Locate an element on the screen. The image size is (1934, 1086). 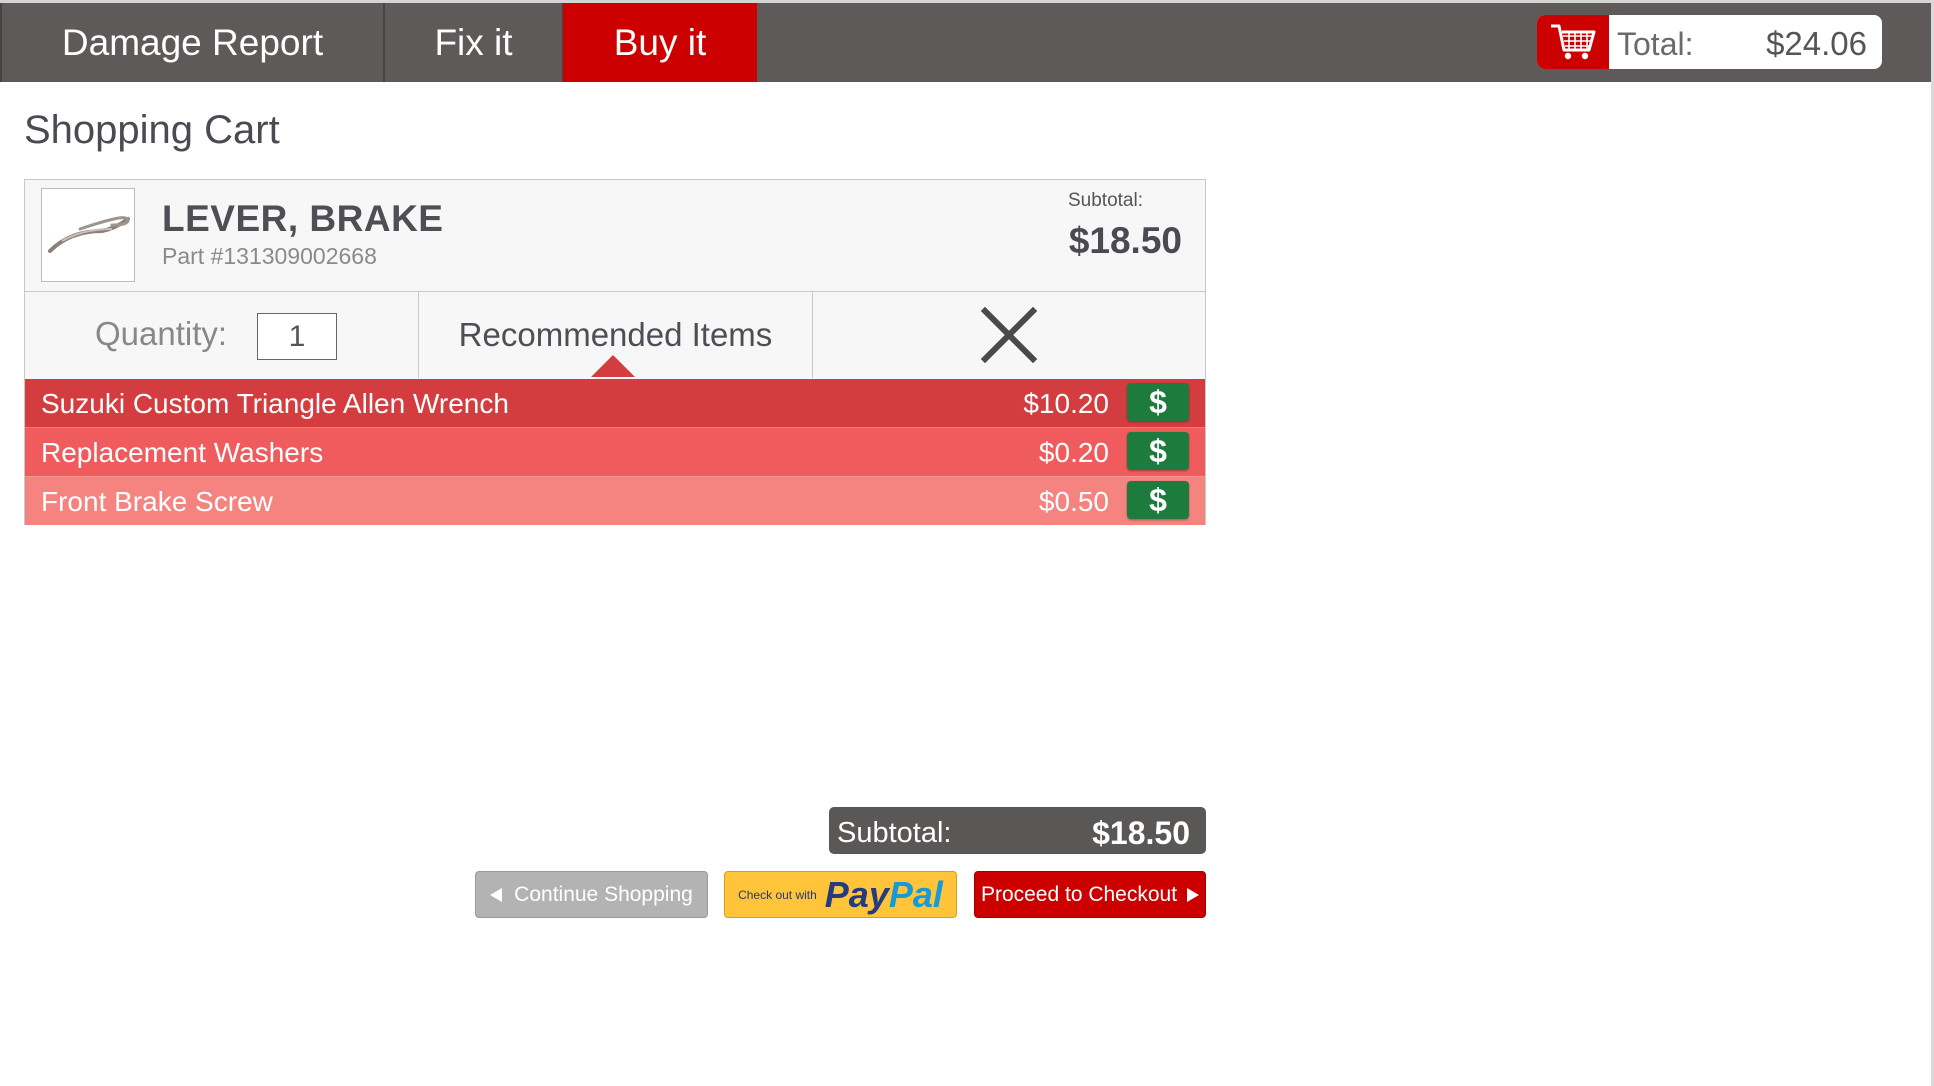
arrow-left-icon is located at coordinates (496, 894).